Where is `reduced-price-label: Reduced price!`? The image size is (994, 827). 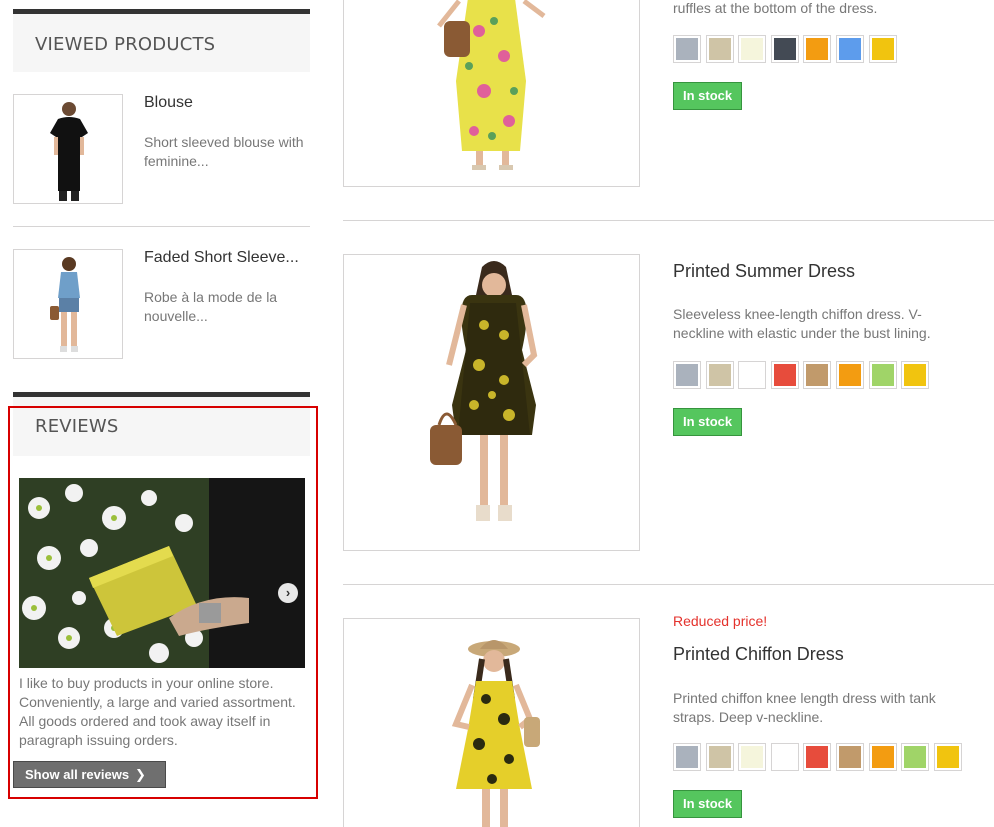 reduced-price-label: Reduced price! is located at coordinates (720, 621).